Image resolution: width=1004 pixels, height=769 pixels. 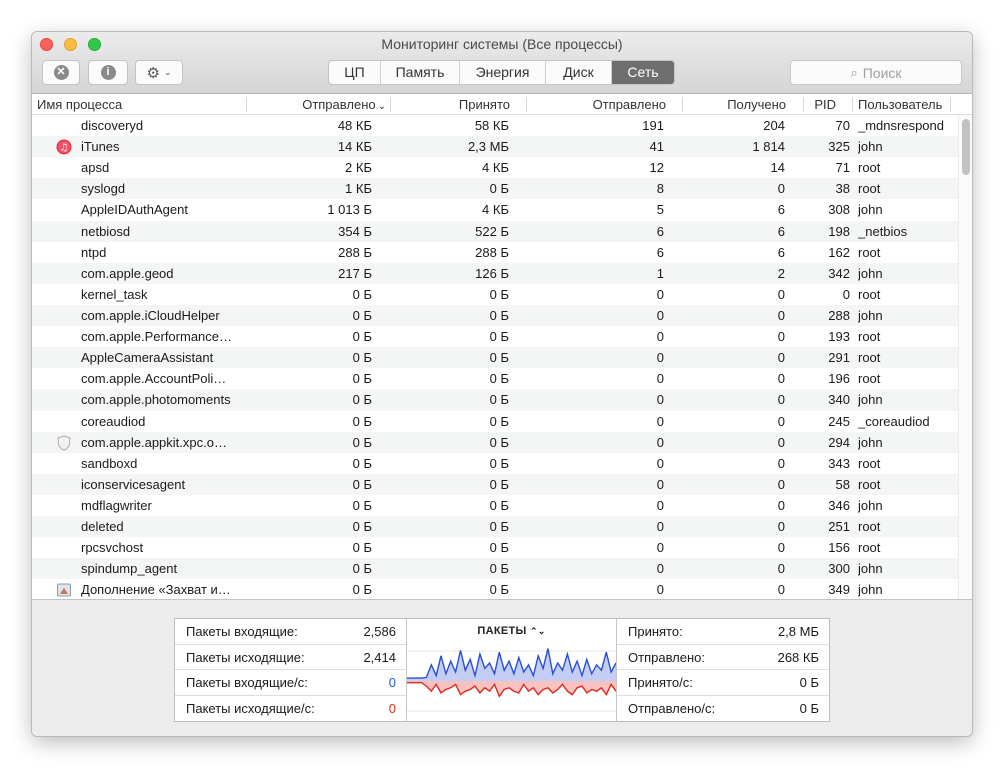 I want to click on itunes-icon: ♫, so click(x=64, y=147).